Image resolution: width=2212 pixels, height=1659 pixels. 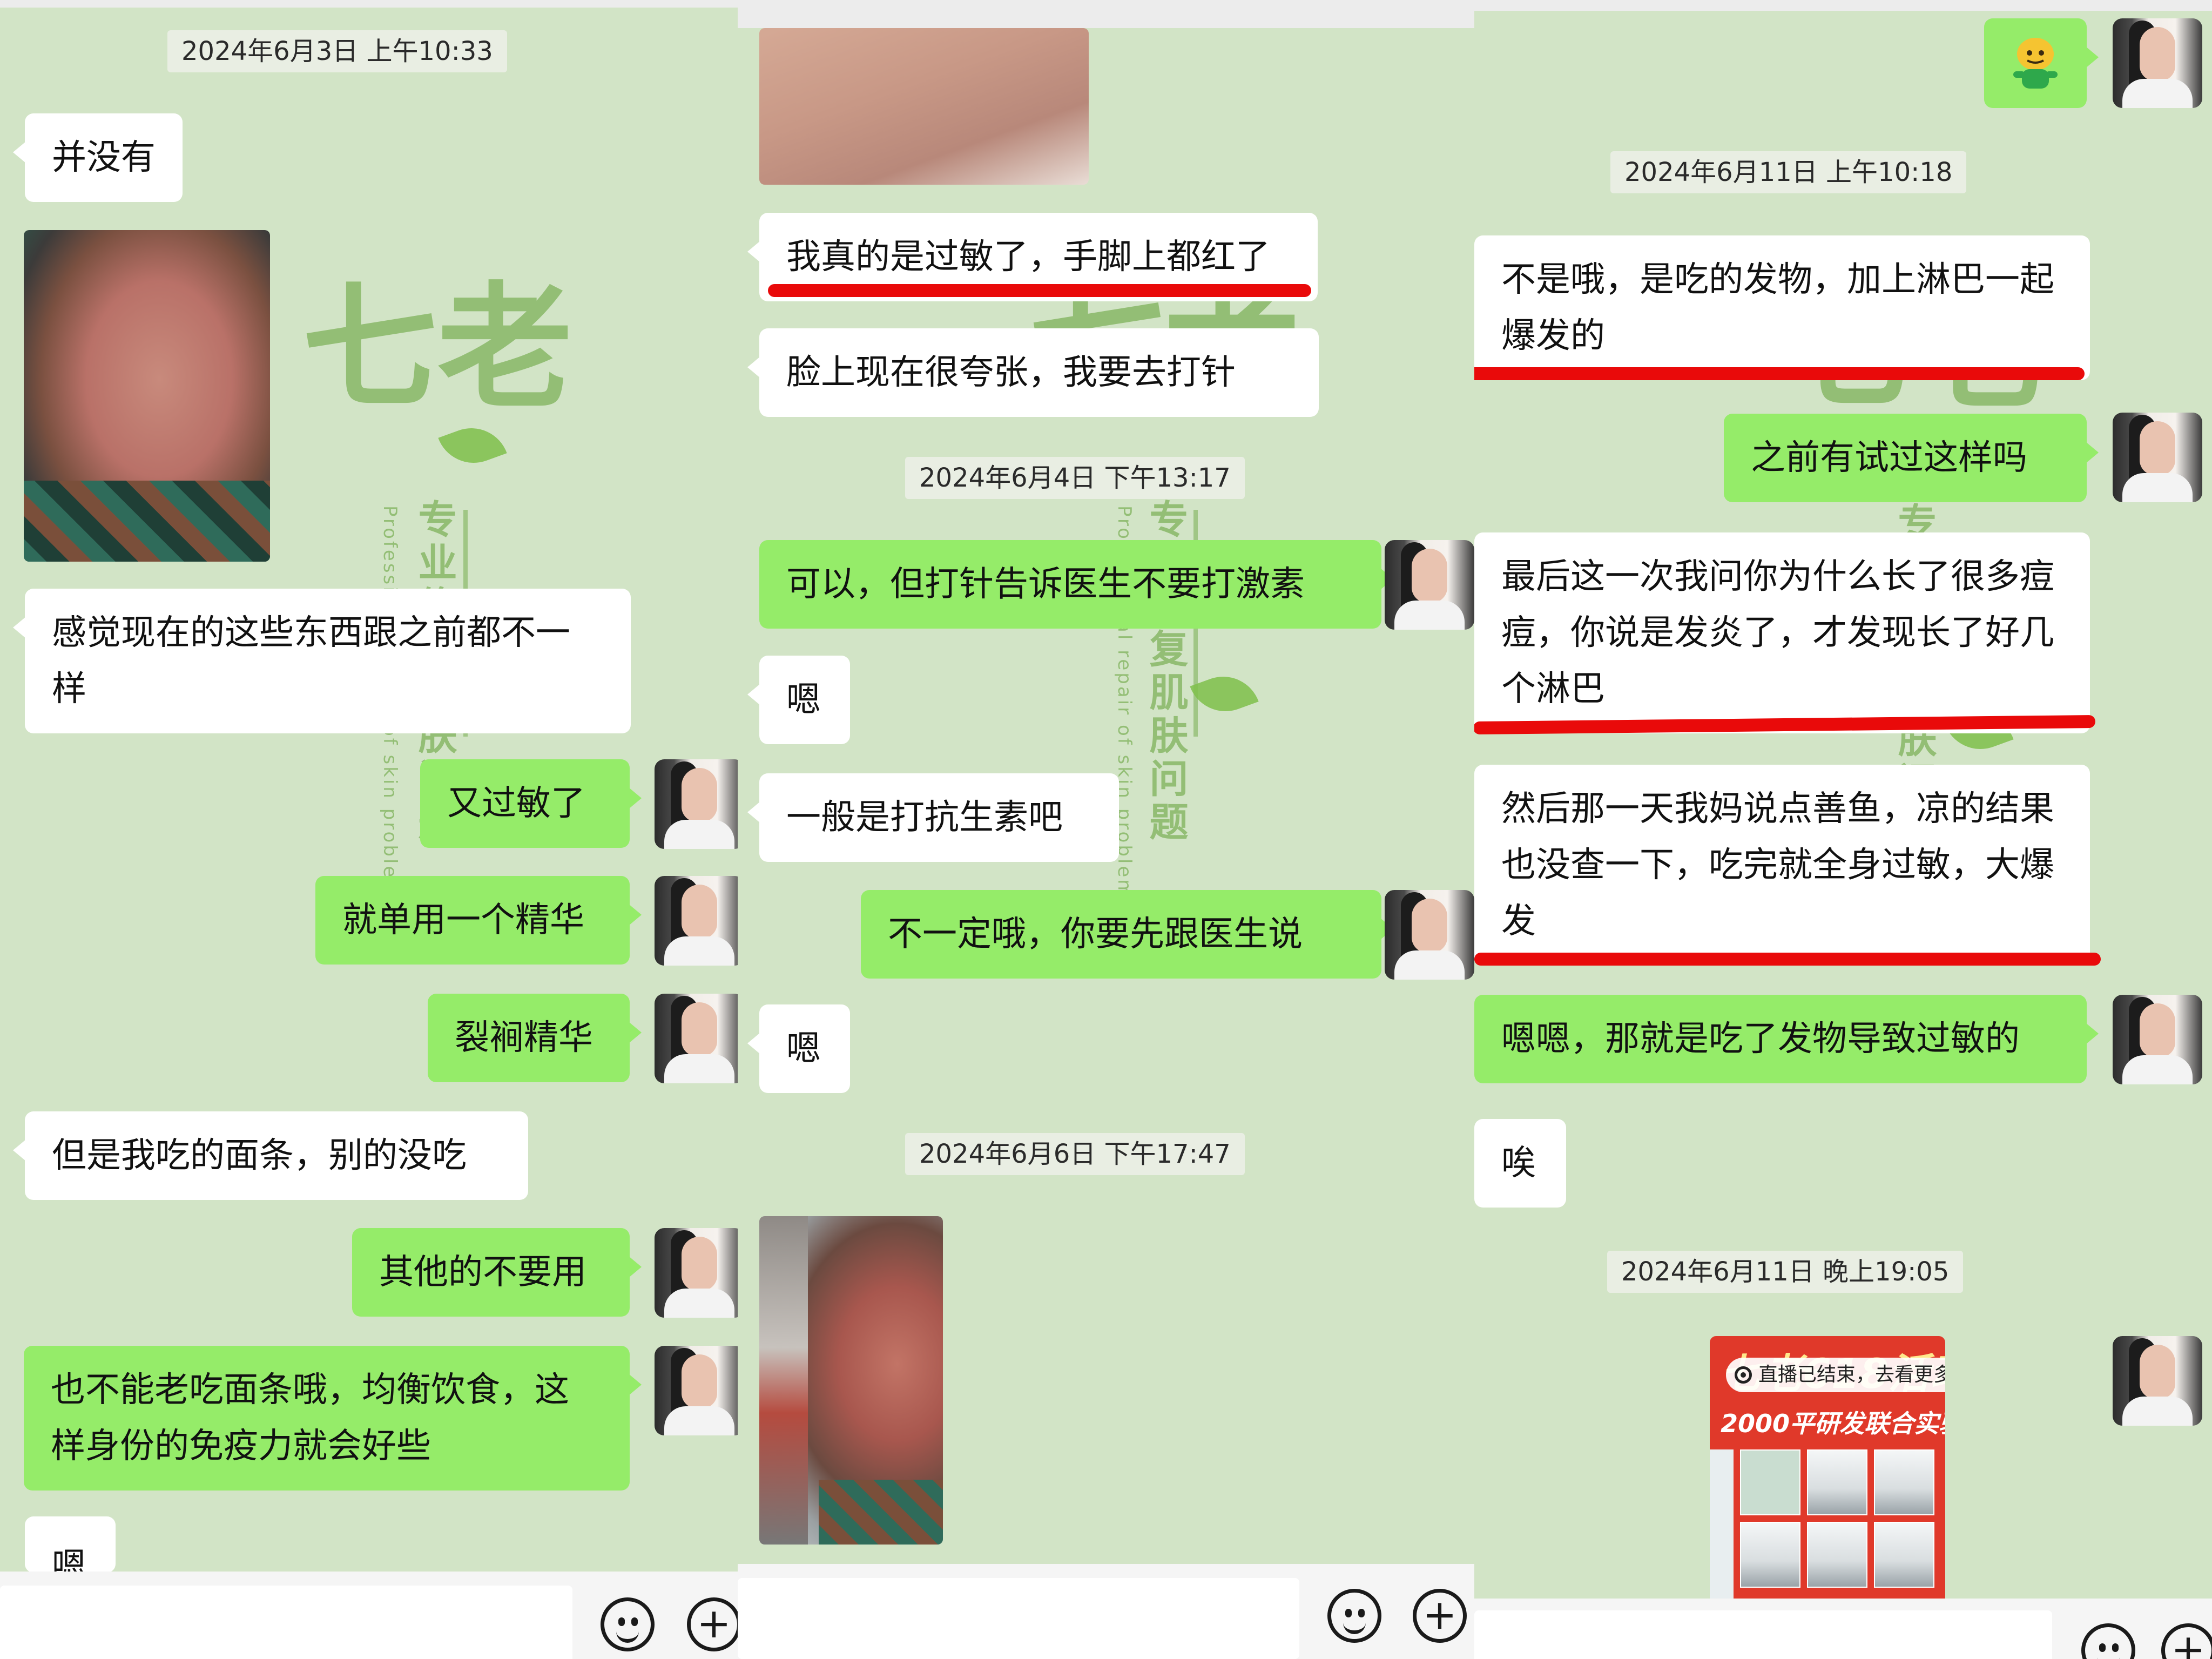 I want to click on message-outgoing: 就单用一个精华, so click(x=478, y=920).